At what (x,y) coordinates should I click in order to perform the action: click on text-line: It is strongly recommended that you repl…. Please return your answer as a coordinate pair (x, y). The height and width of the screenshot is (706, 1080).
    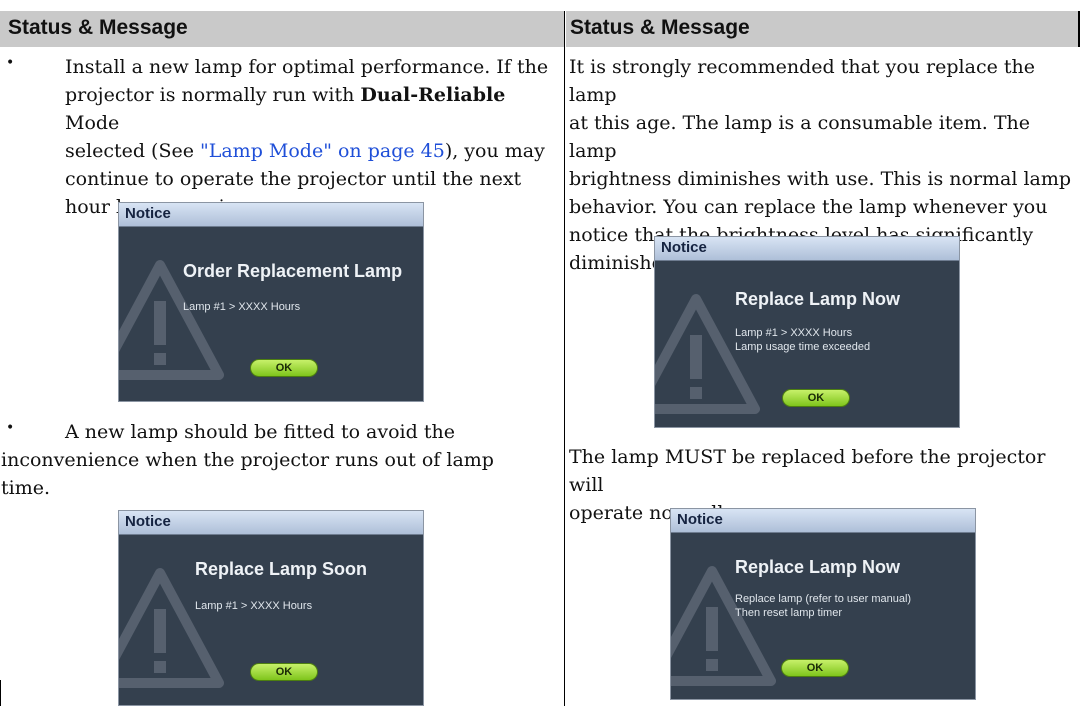
    Looking at the image, I should click on (802, 81).